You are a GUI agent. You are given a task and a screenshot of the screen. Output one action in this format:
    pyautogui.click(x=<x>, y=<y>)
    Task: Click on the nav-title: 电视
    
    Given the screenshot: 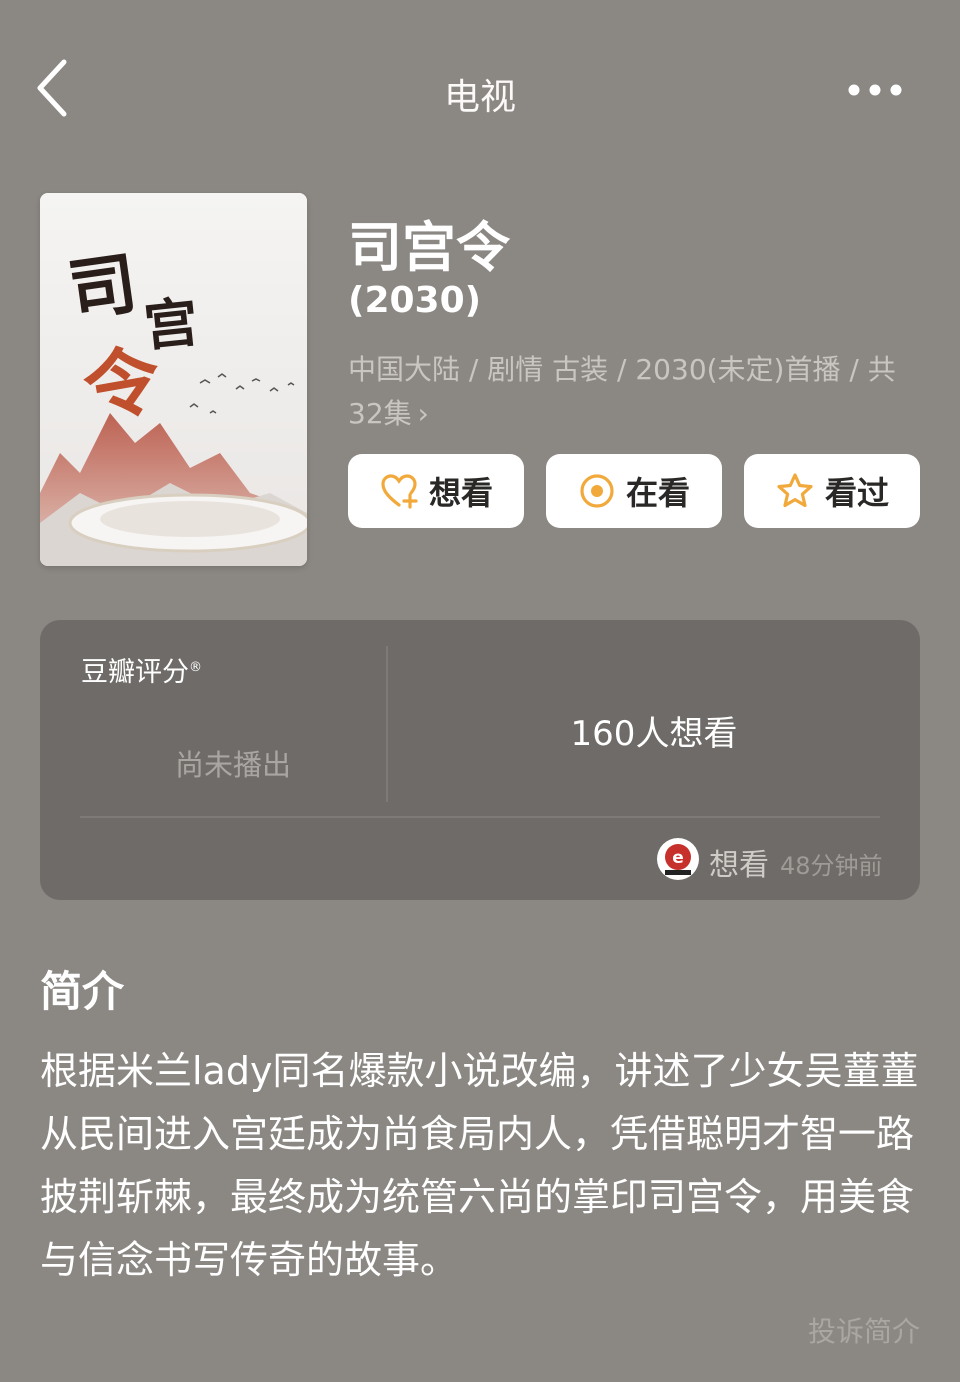 What is the action you would take?
    pyautogui.click(x=479, y=97)
    